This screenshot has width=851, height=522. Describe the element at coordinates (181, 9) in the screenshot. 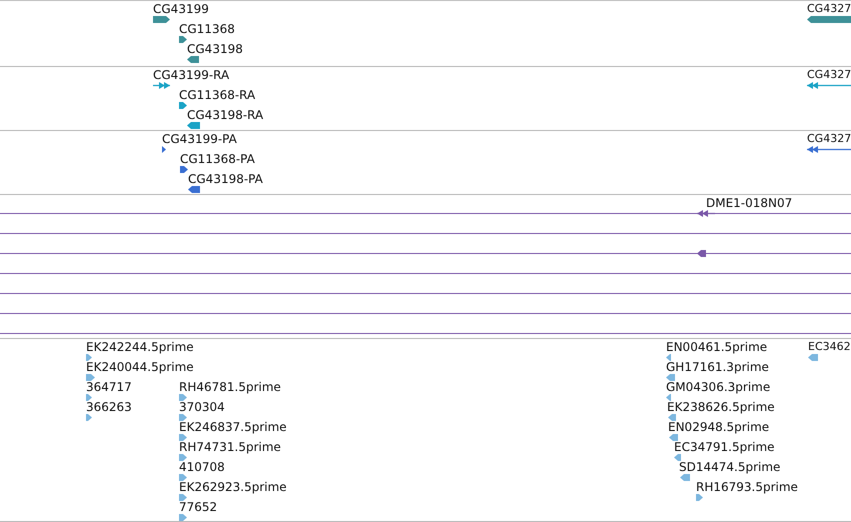

I see `feature-label: CG43199` at that location.